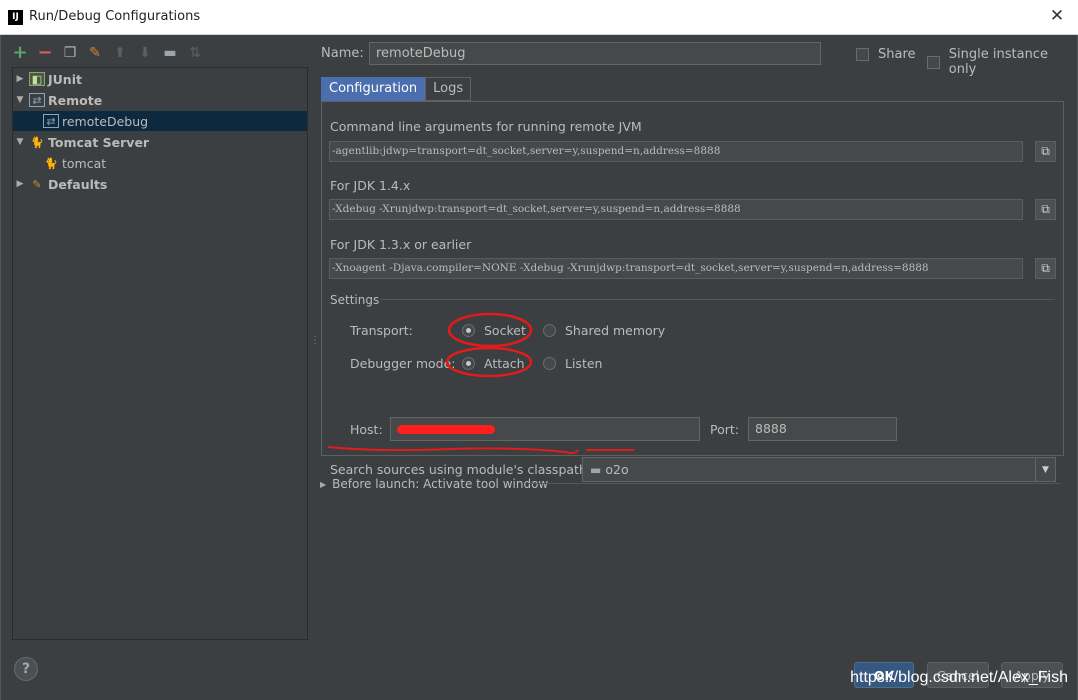  I want to click on port-input: 8888, so click(822, 429).